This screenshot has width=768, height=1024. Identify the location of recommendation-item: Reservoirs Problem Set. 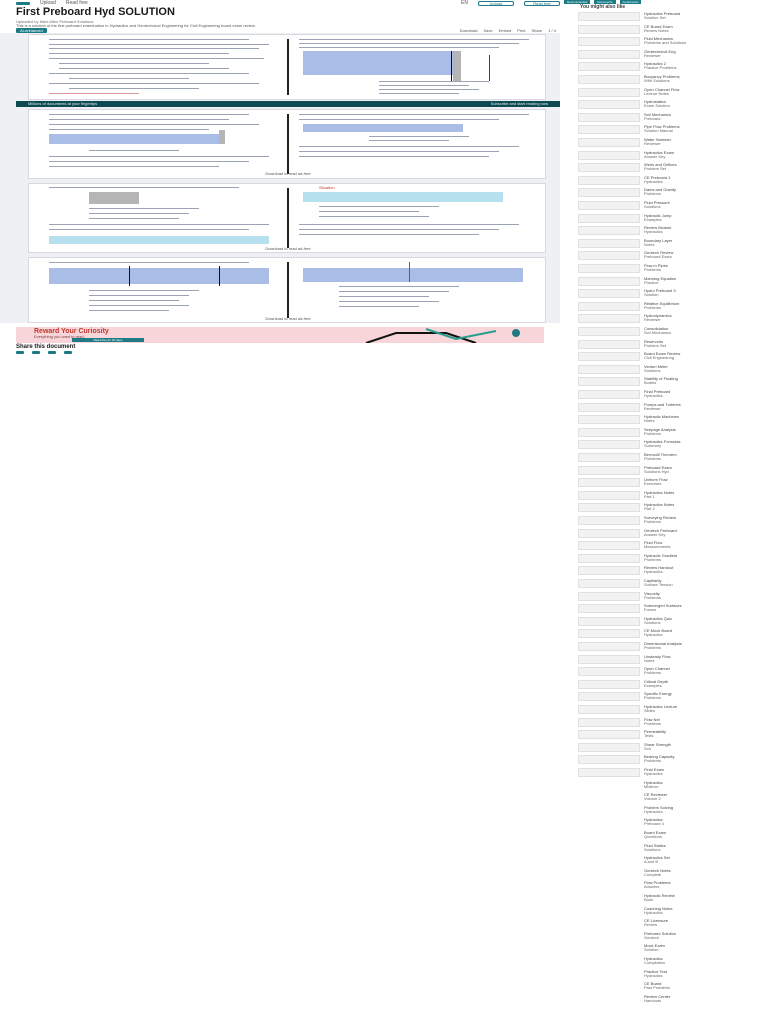
(668, 344).